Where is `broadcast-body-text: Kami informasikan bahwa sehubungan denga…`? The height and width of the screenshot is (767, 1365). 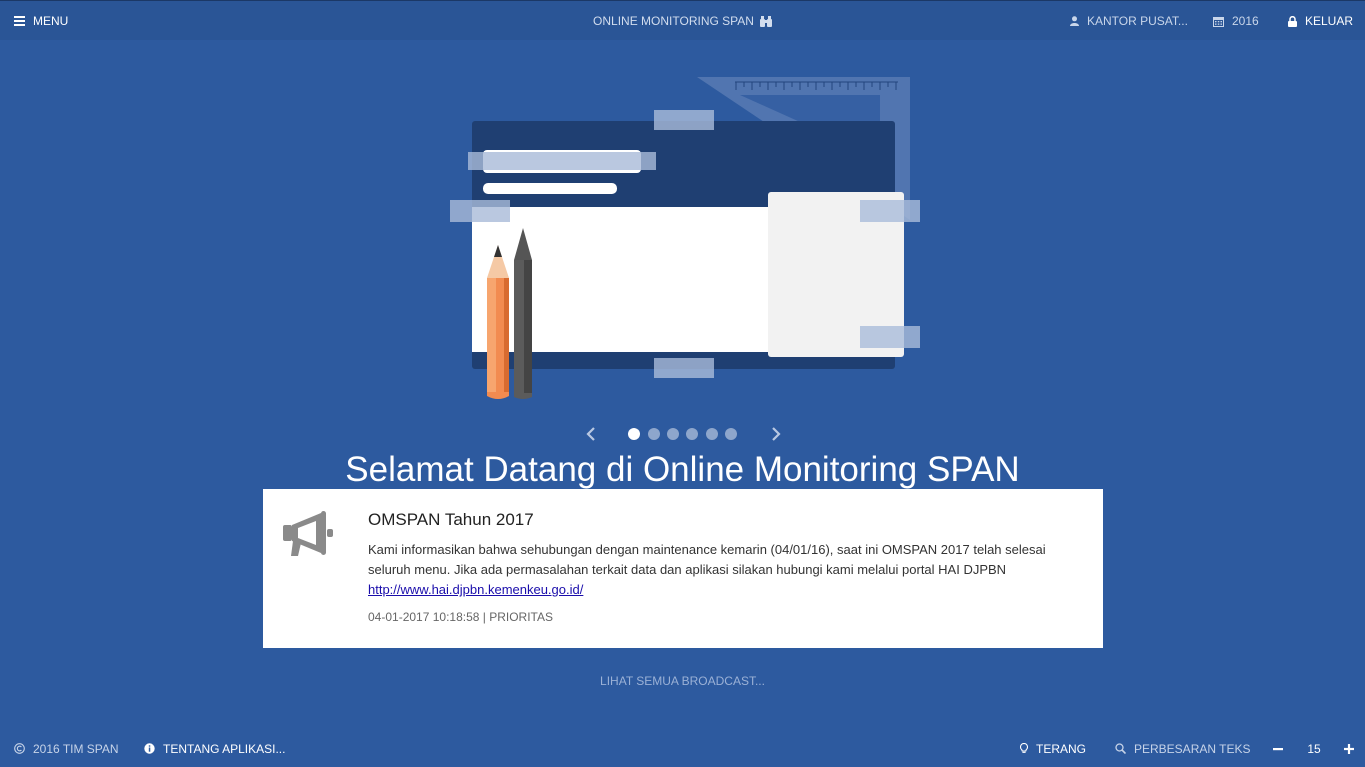 broadcast-body-text: Kami informasikan bahwa sehubungan denga… is located at coordinates (707, 559).